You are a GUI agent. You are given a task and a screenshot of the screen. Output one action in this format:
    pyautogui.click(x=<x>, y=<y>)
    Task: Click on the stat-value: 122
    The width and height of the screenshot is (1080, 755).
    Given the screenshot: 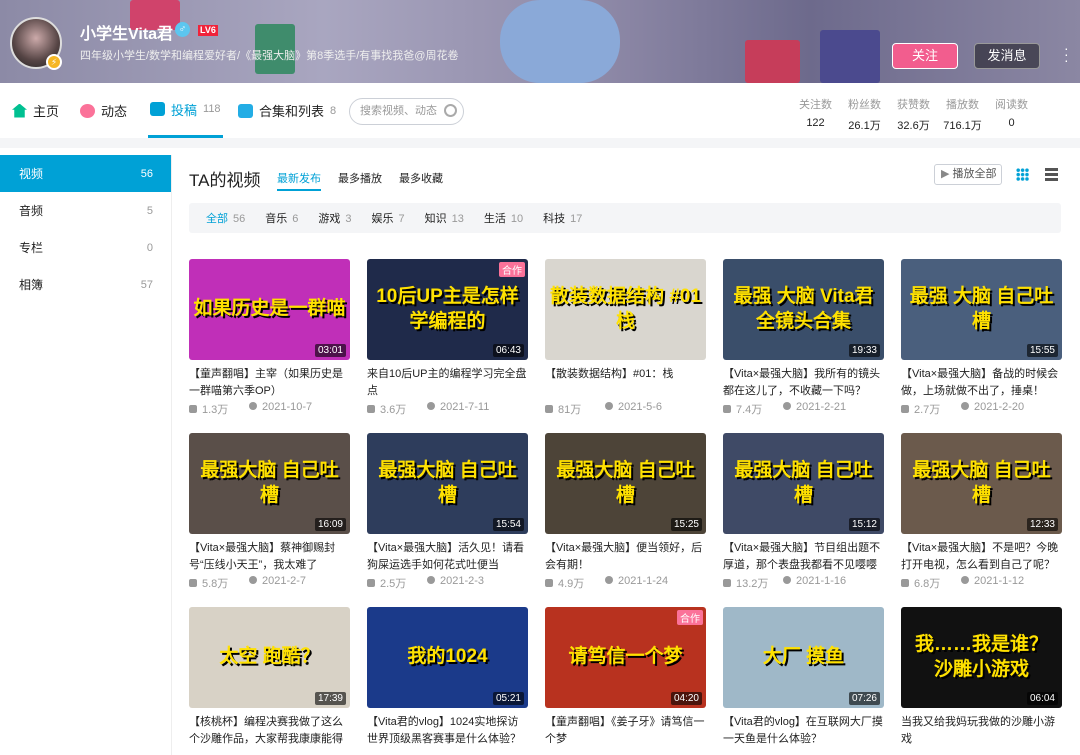 What is the action you would take?
    pyautogui.click(x=815, y=123)
    